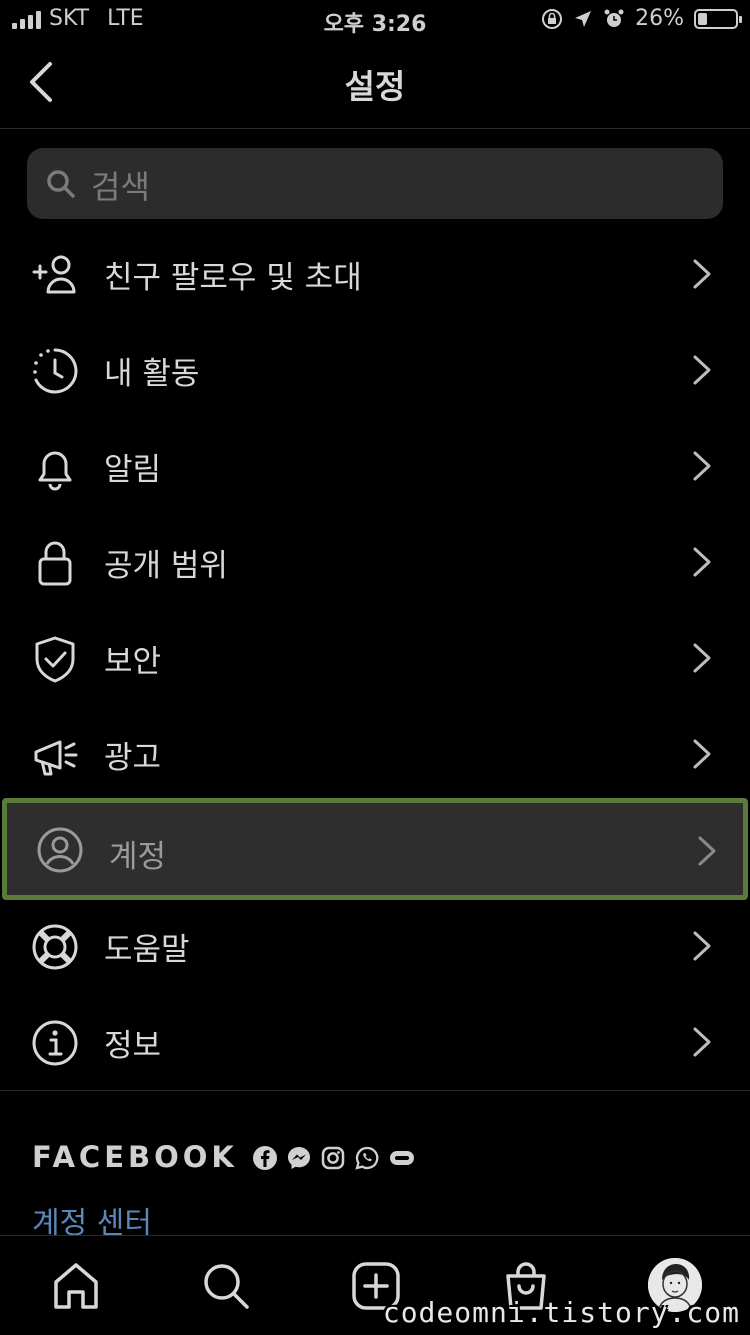 Image resolution: width=750 pixels, height=1335 pixels. What do you see at coordinates (55, 1043) in the screenshot?
I see `info-icon` at bounding box center [55, 1043].